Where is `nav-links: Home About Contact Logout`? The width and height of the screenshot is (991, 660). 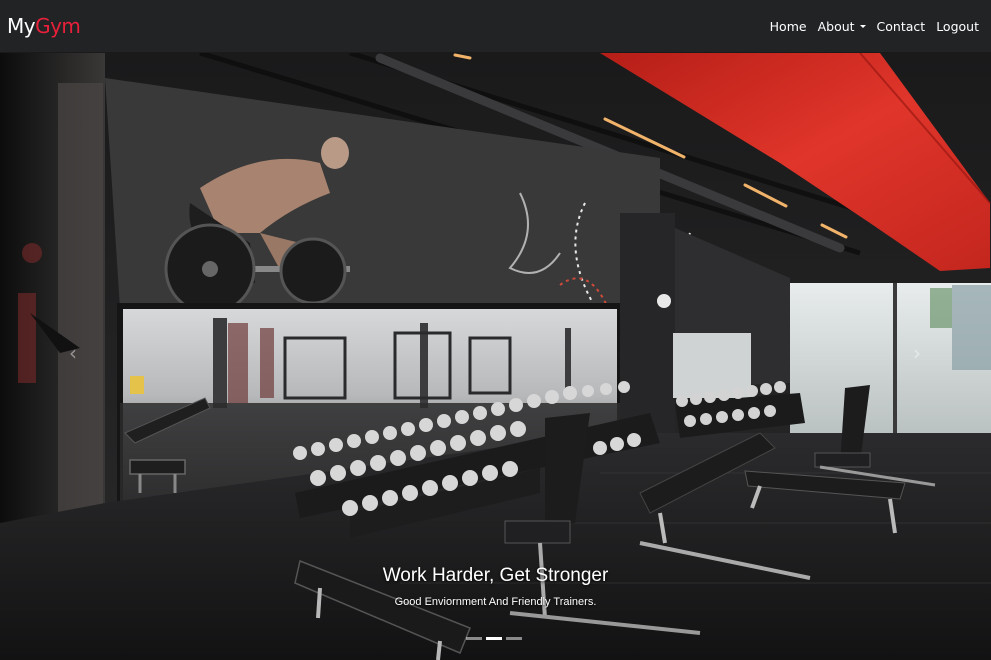
nav-links: Home About Contact Logout is located at coordinates (874, 26).